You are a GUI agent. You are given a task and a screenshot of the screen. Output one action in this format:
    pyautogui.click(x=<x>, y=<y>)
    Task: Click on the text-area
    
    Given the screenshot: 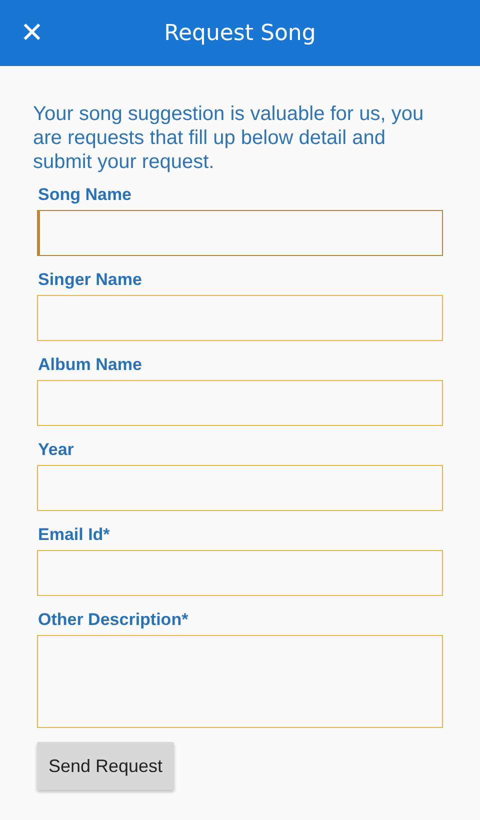 What is the action you would take?
    pyautogui.click(x=240, y=681)
    